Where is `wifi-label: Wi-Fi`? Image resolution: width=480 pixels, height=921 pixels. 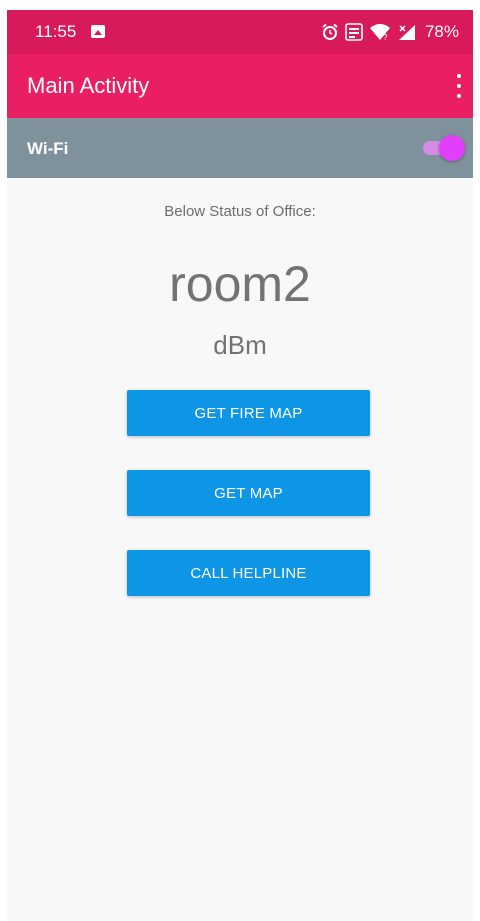 wifi-label: Wi-Fi is located at coordinates (48, 148).